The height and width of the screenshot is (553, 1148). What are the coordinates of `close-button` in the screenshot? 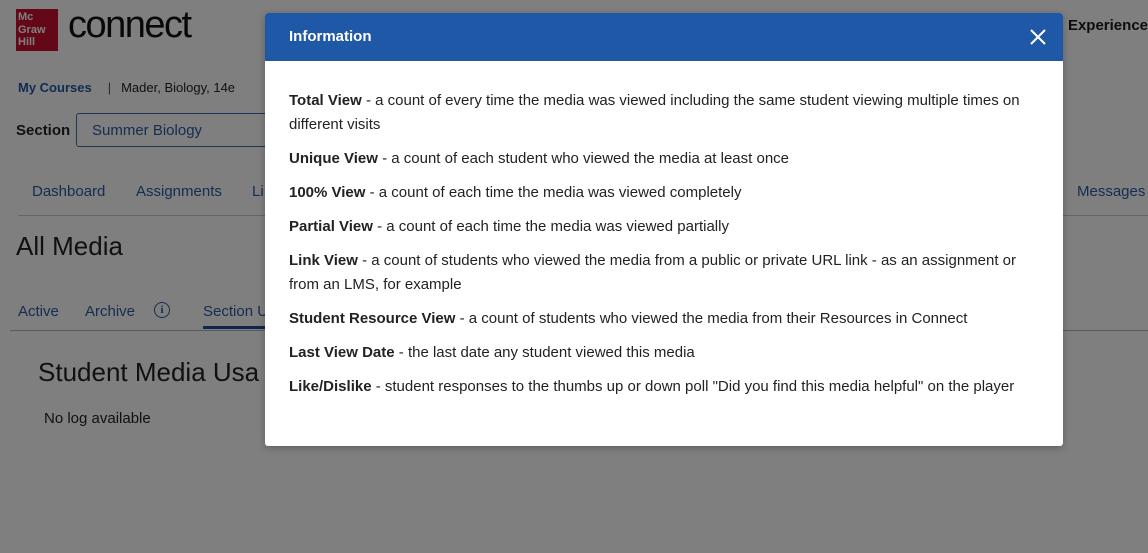 It's located at (1038, 37).